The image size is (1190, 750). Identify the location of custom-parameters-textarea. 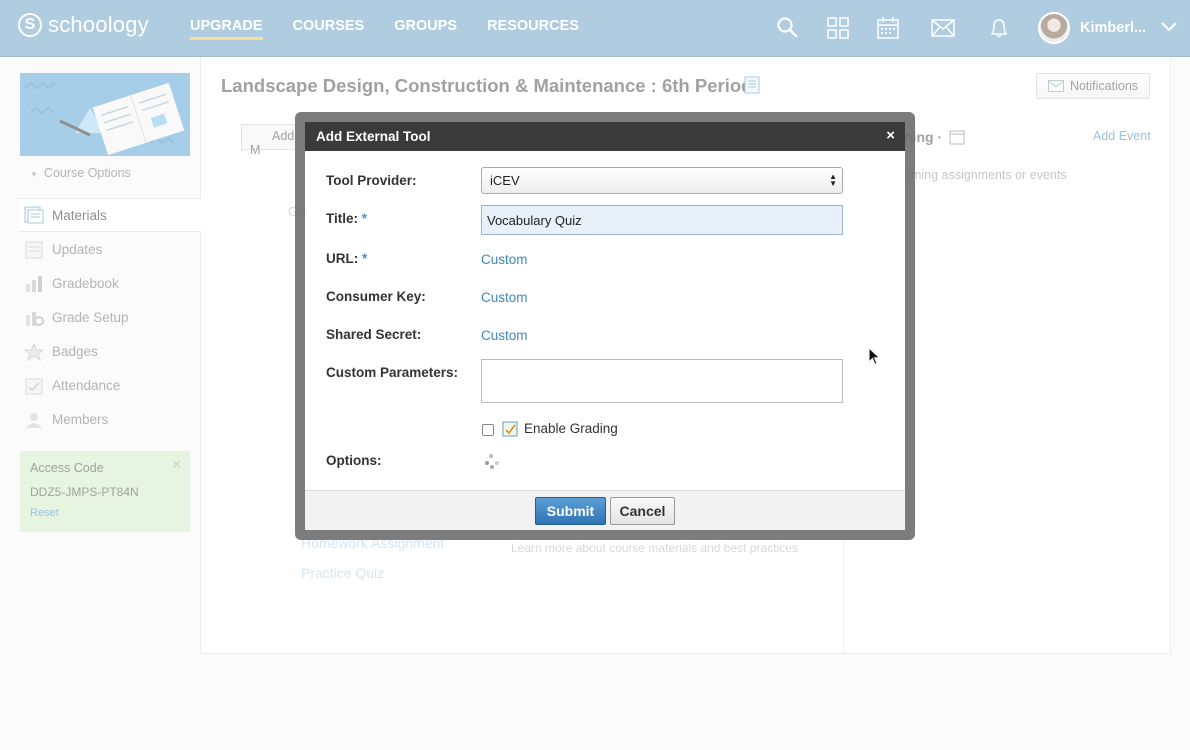
(662, 381).